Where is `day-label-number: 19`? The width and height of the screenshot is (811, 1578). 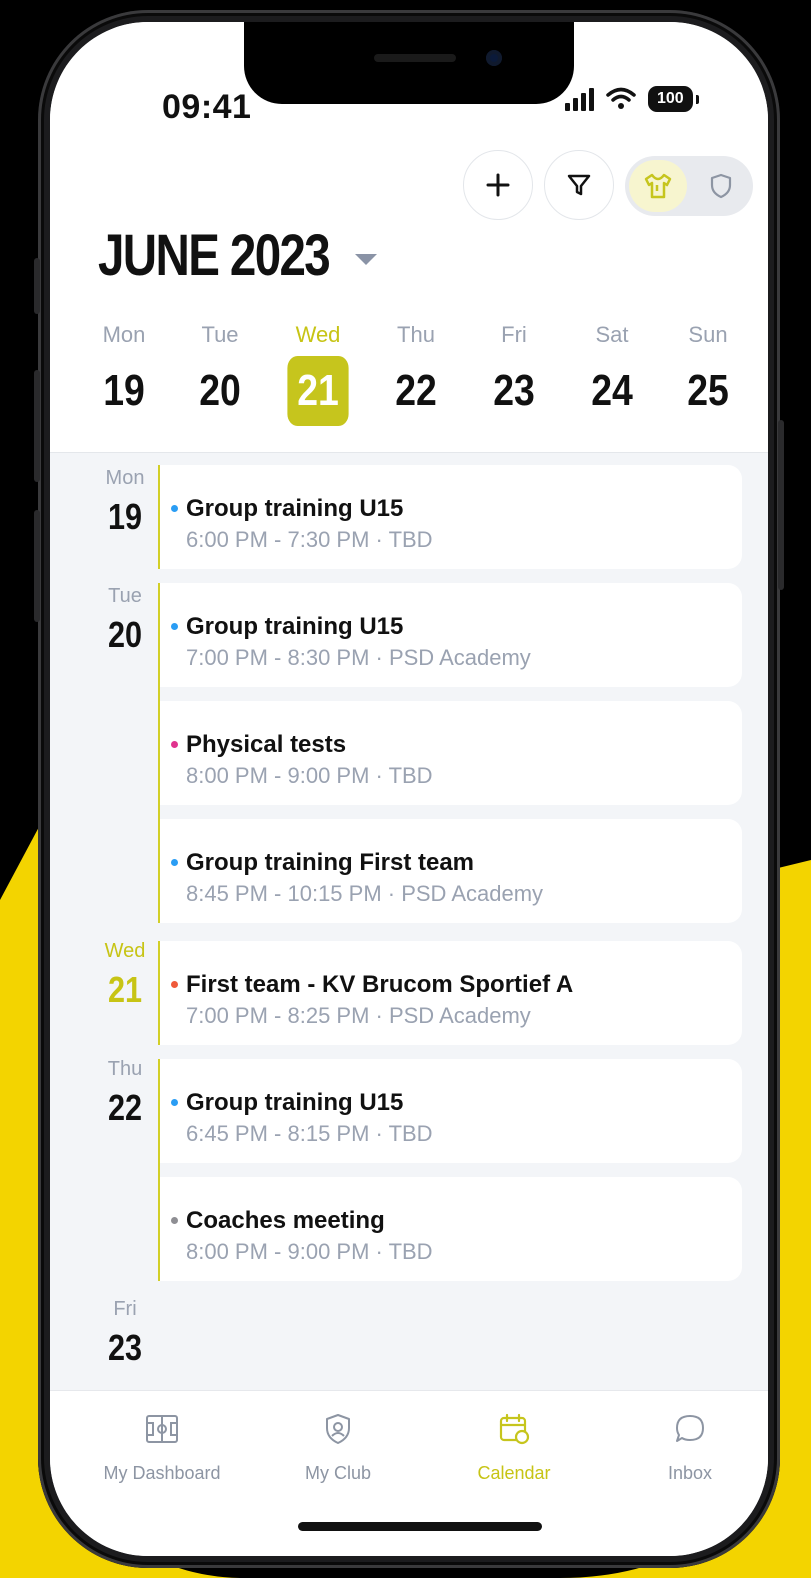 day-label-number: 19 is located at coordinates (125, 516).